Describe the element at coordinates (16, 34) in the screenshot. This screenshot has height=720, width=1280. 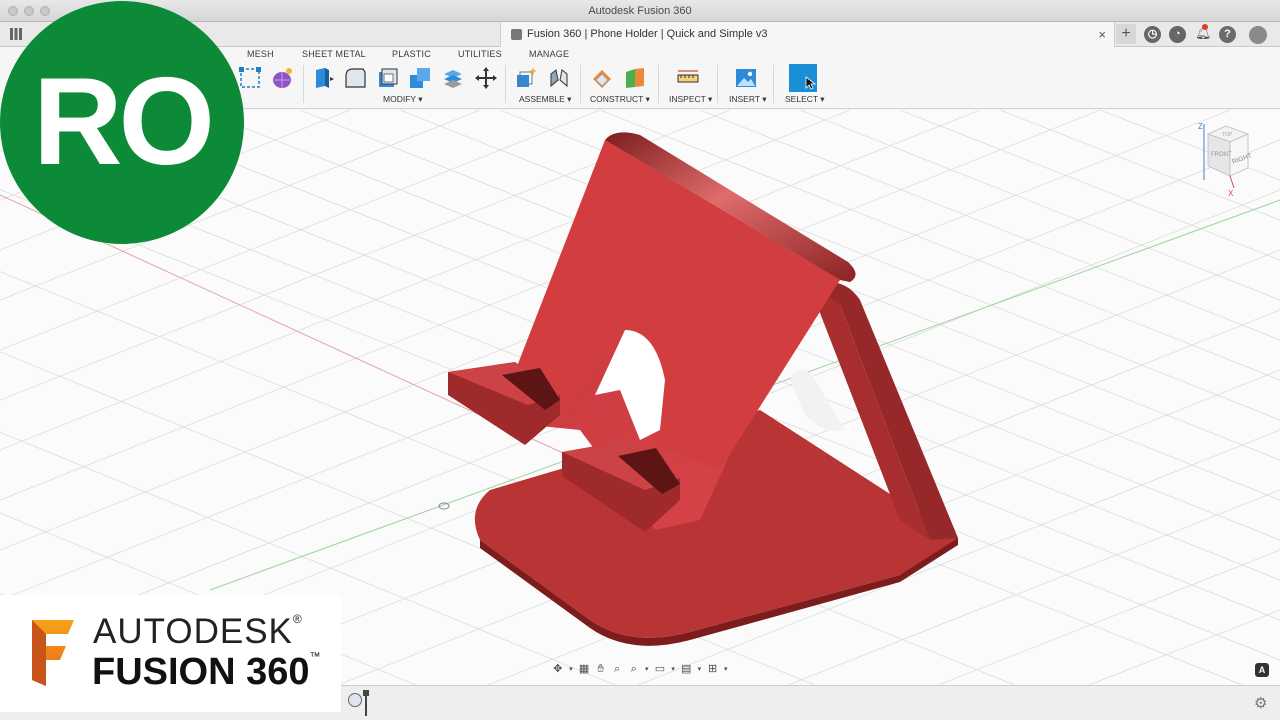
I see `grid-menu-icon` at that location.